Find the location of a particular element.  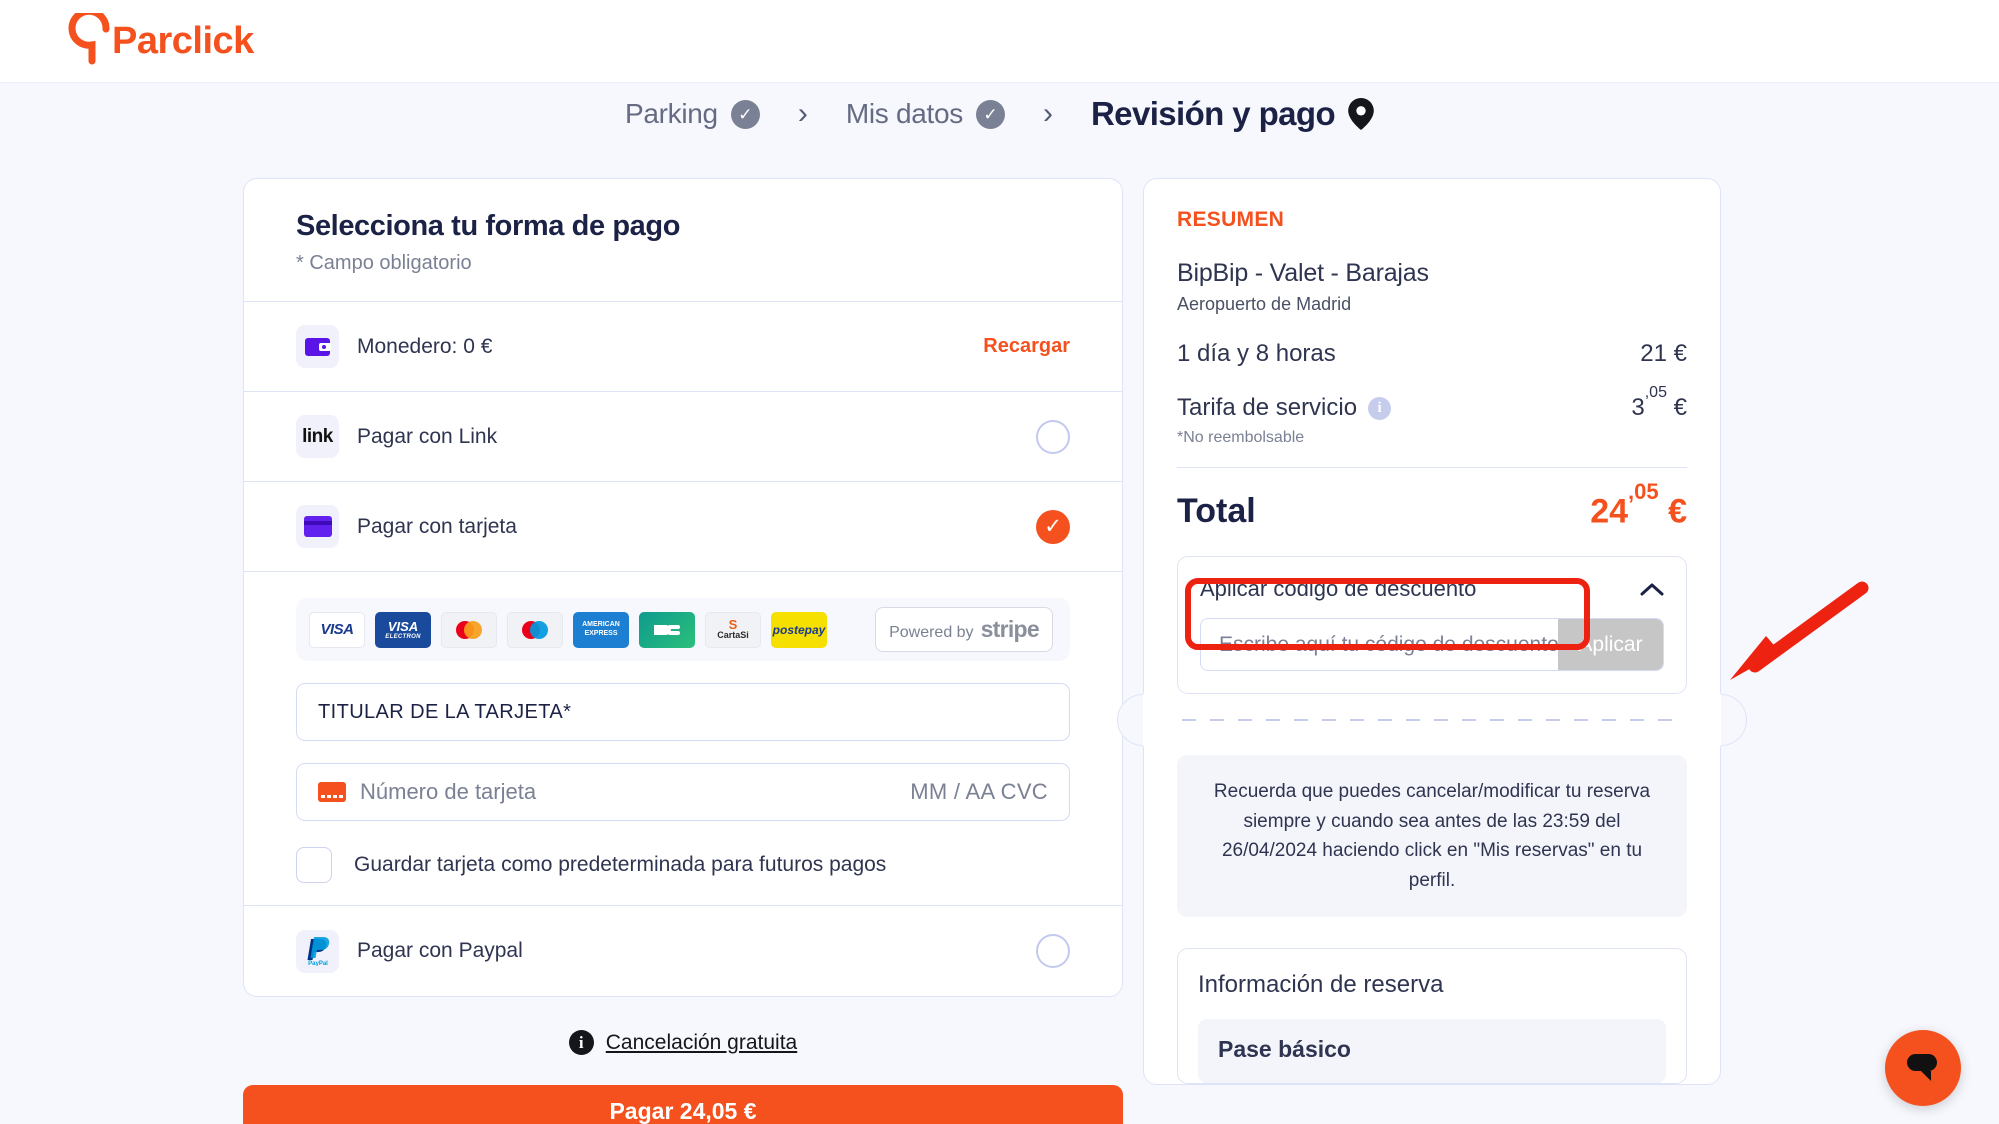

brand-visa-electron: VISA ELECTRON is located at coordinates (403, 629).